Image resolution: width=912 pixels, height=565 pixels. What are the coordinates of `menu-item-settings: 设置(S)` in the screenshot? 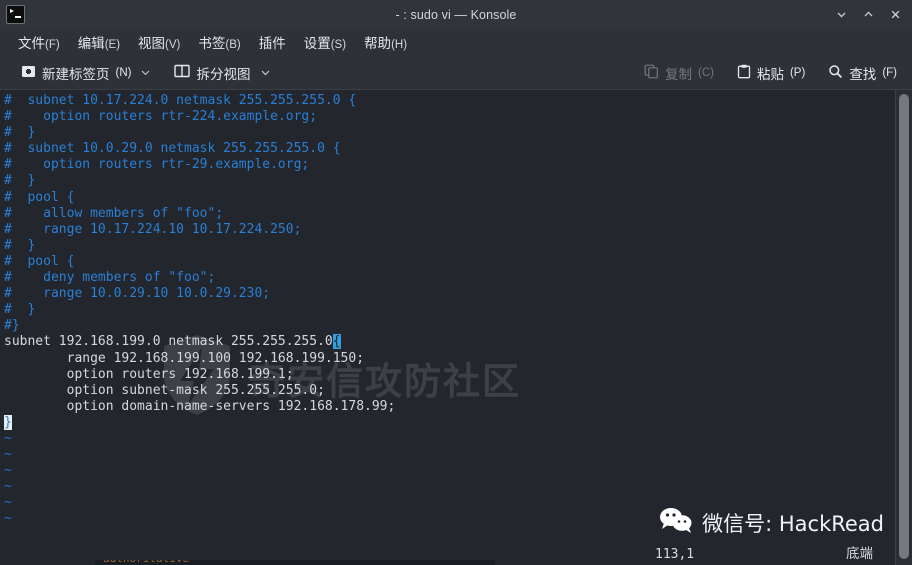 It's located at (325, 42).